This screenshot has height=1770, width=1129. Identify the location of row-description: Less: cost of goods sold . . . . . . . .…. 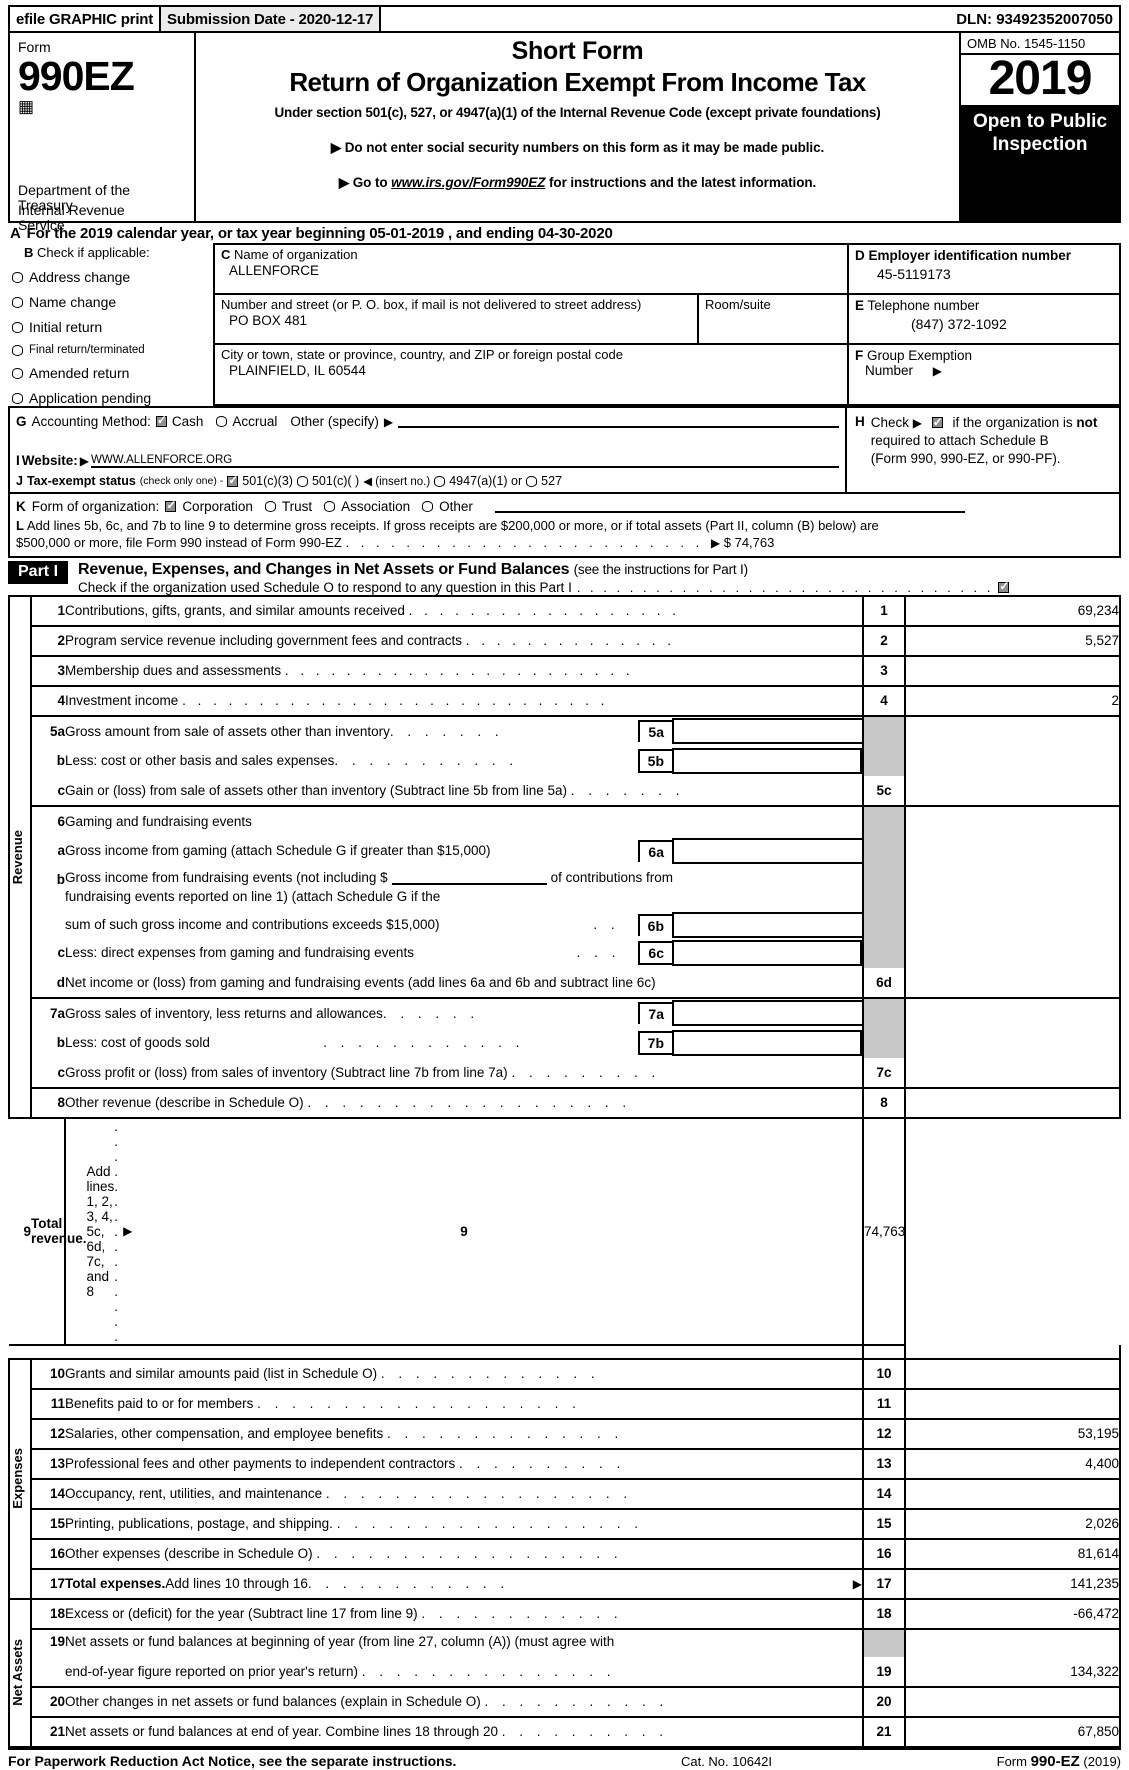
(464, 1043).